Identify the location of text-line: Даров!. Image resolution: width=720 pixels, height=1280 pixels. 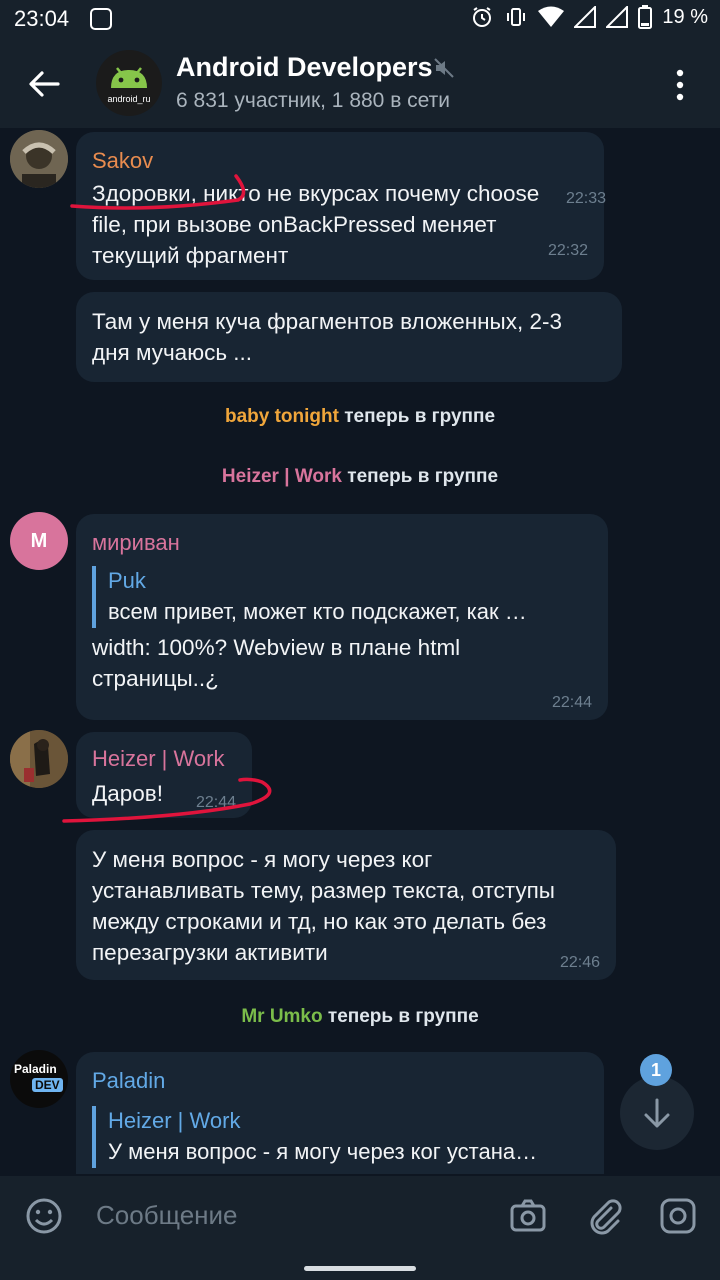
(127, 793).